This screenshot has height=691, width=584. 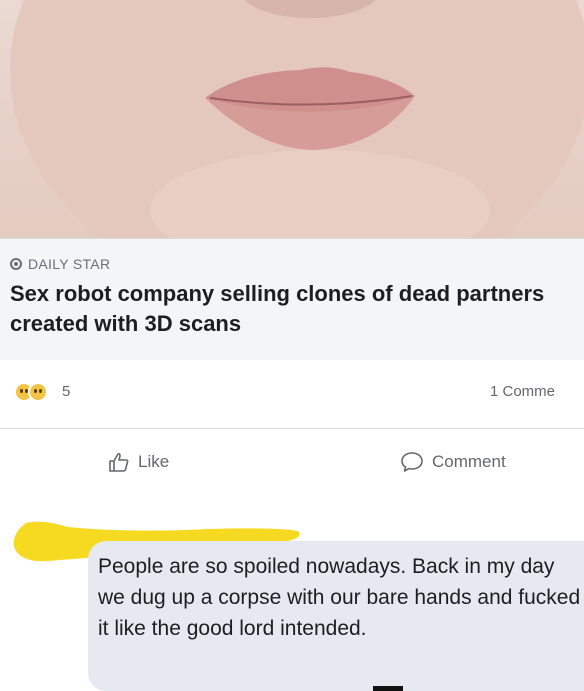 I want to click on comment-label: Comment, so click(x=469, y=461).